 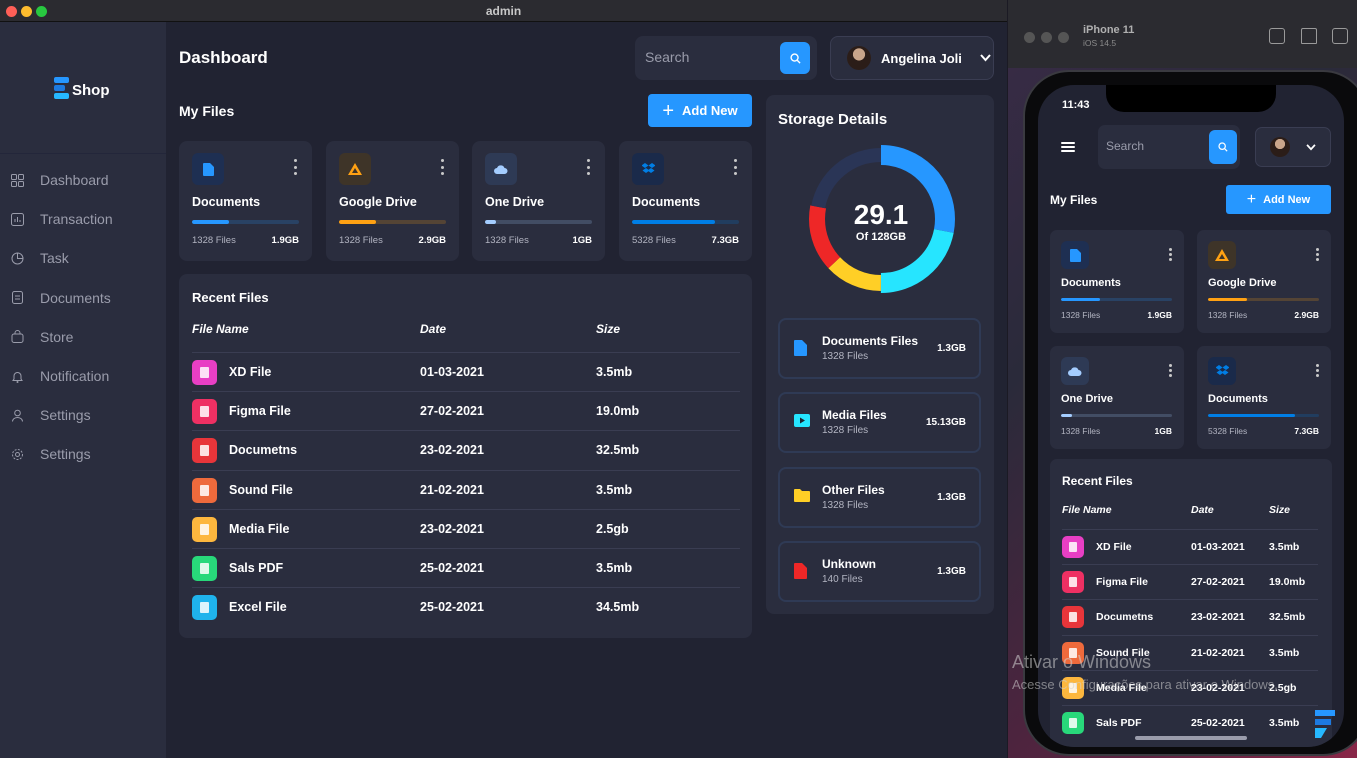 I want to click on mobile-column-header-date: Date, so click(x=1202, y=510).